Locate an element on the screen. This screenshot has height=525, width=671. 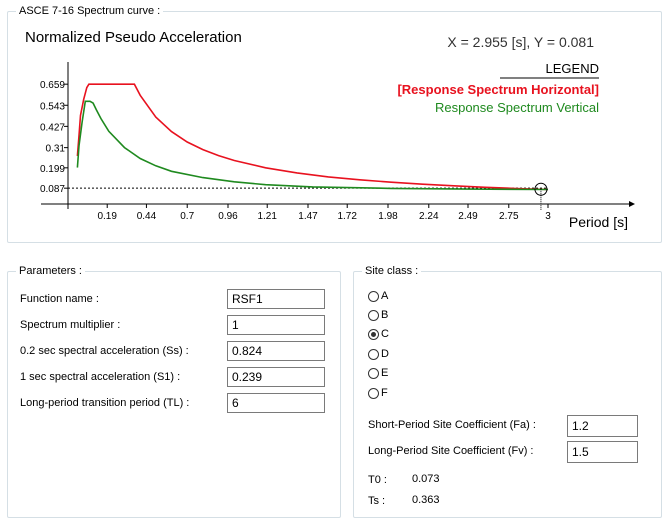
y-tick-label: 0.087 is located at coordinates (52, 189).